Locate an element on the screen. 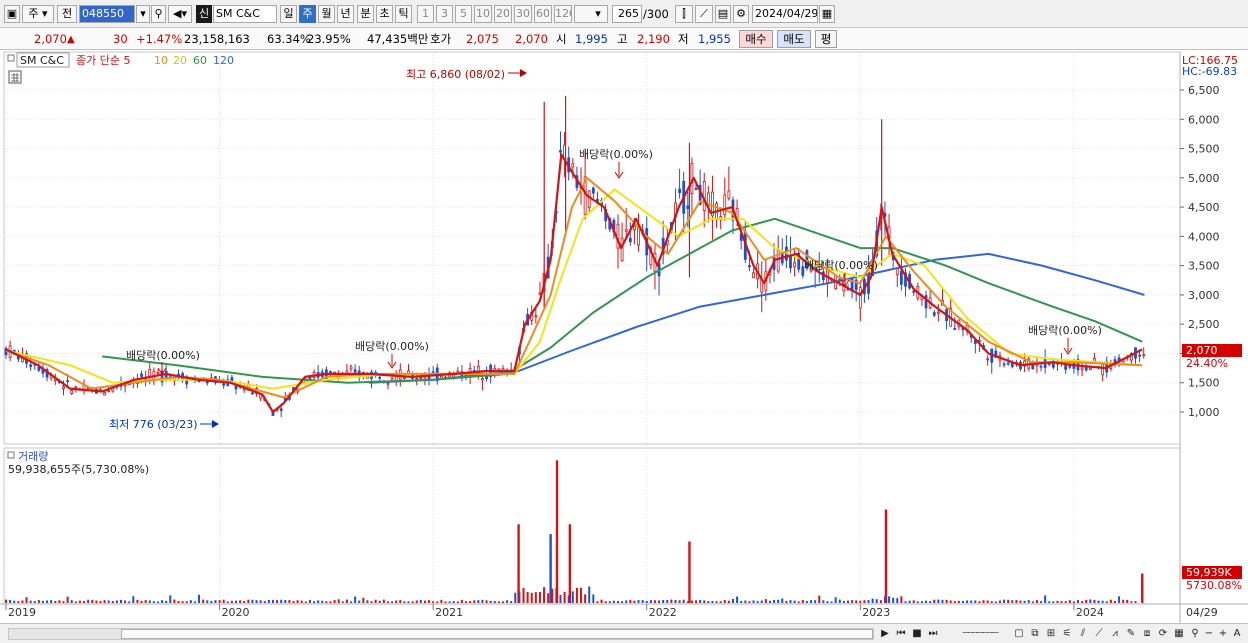 This screenshot has width=1248, height=643. tool-layout-icon: ⊞ is located at coordinates (1051, 633).